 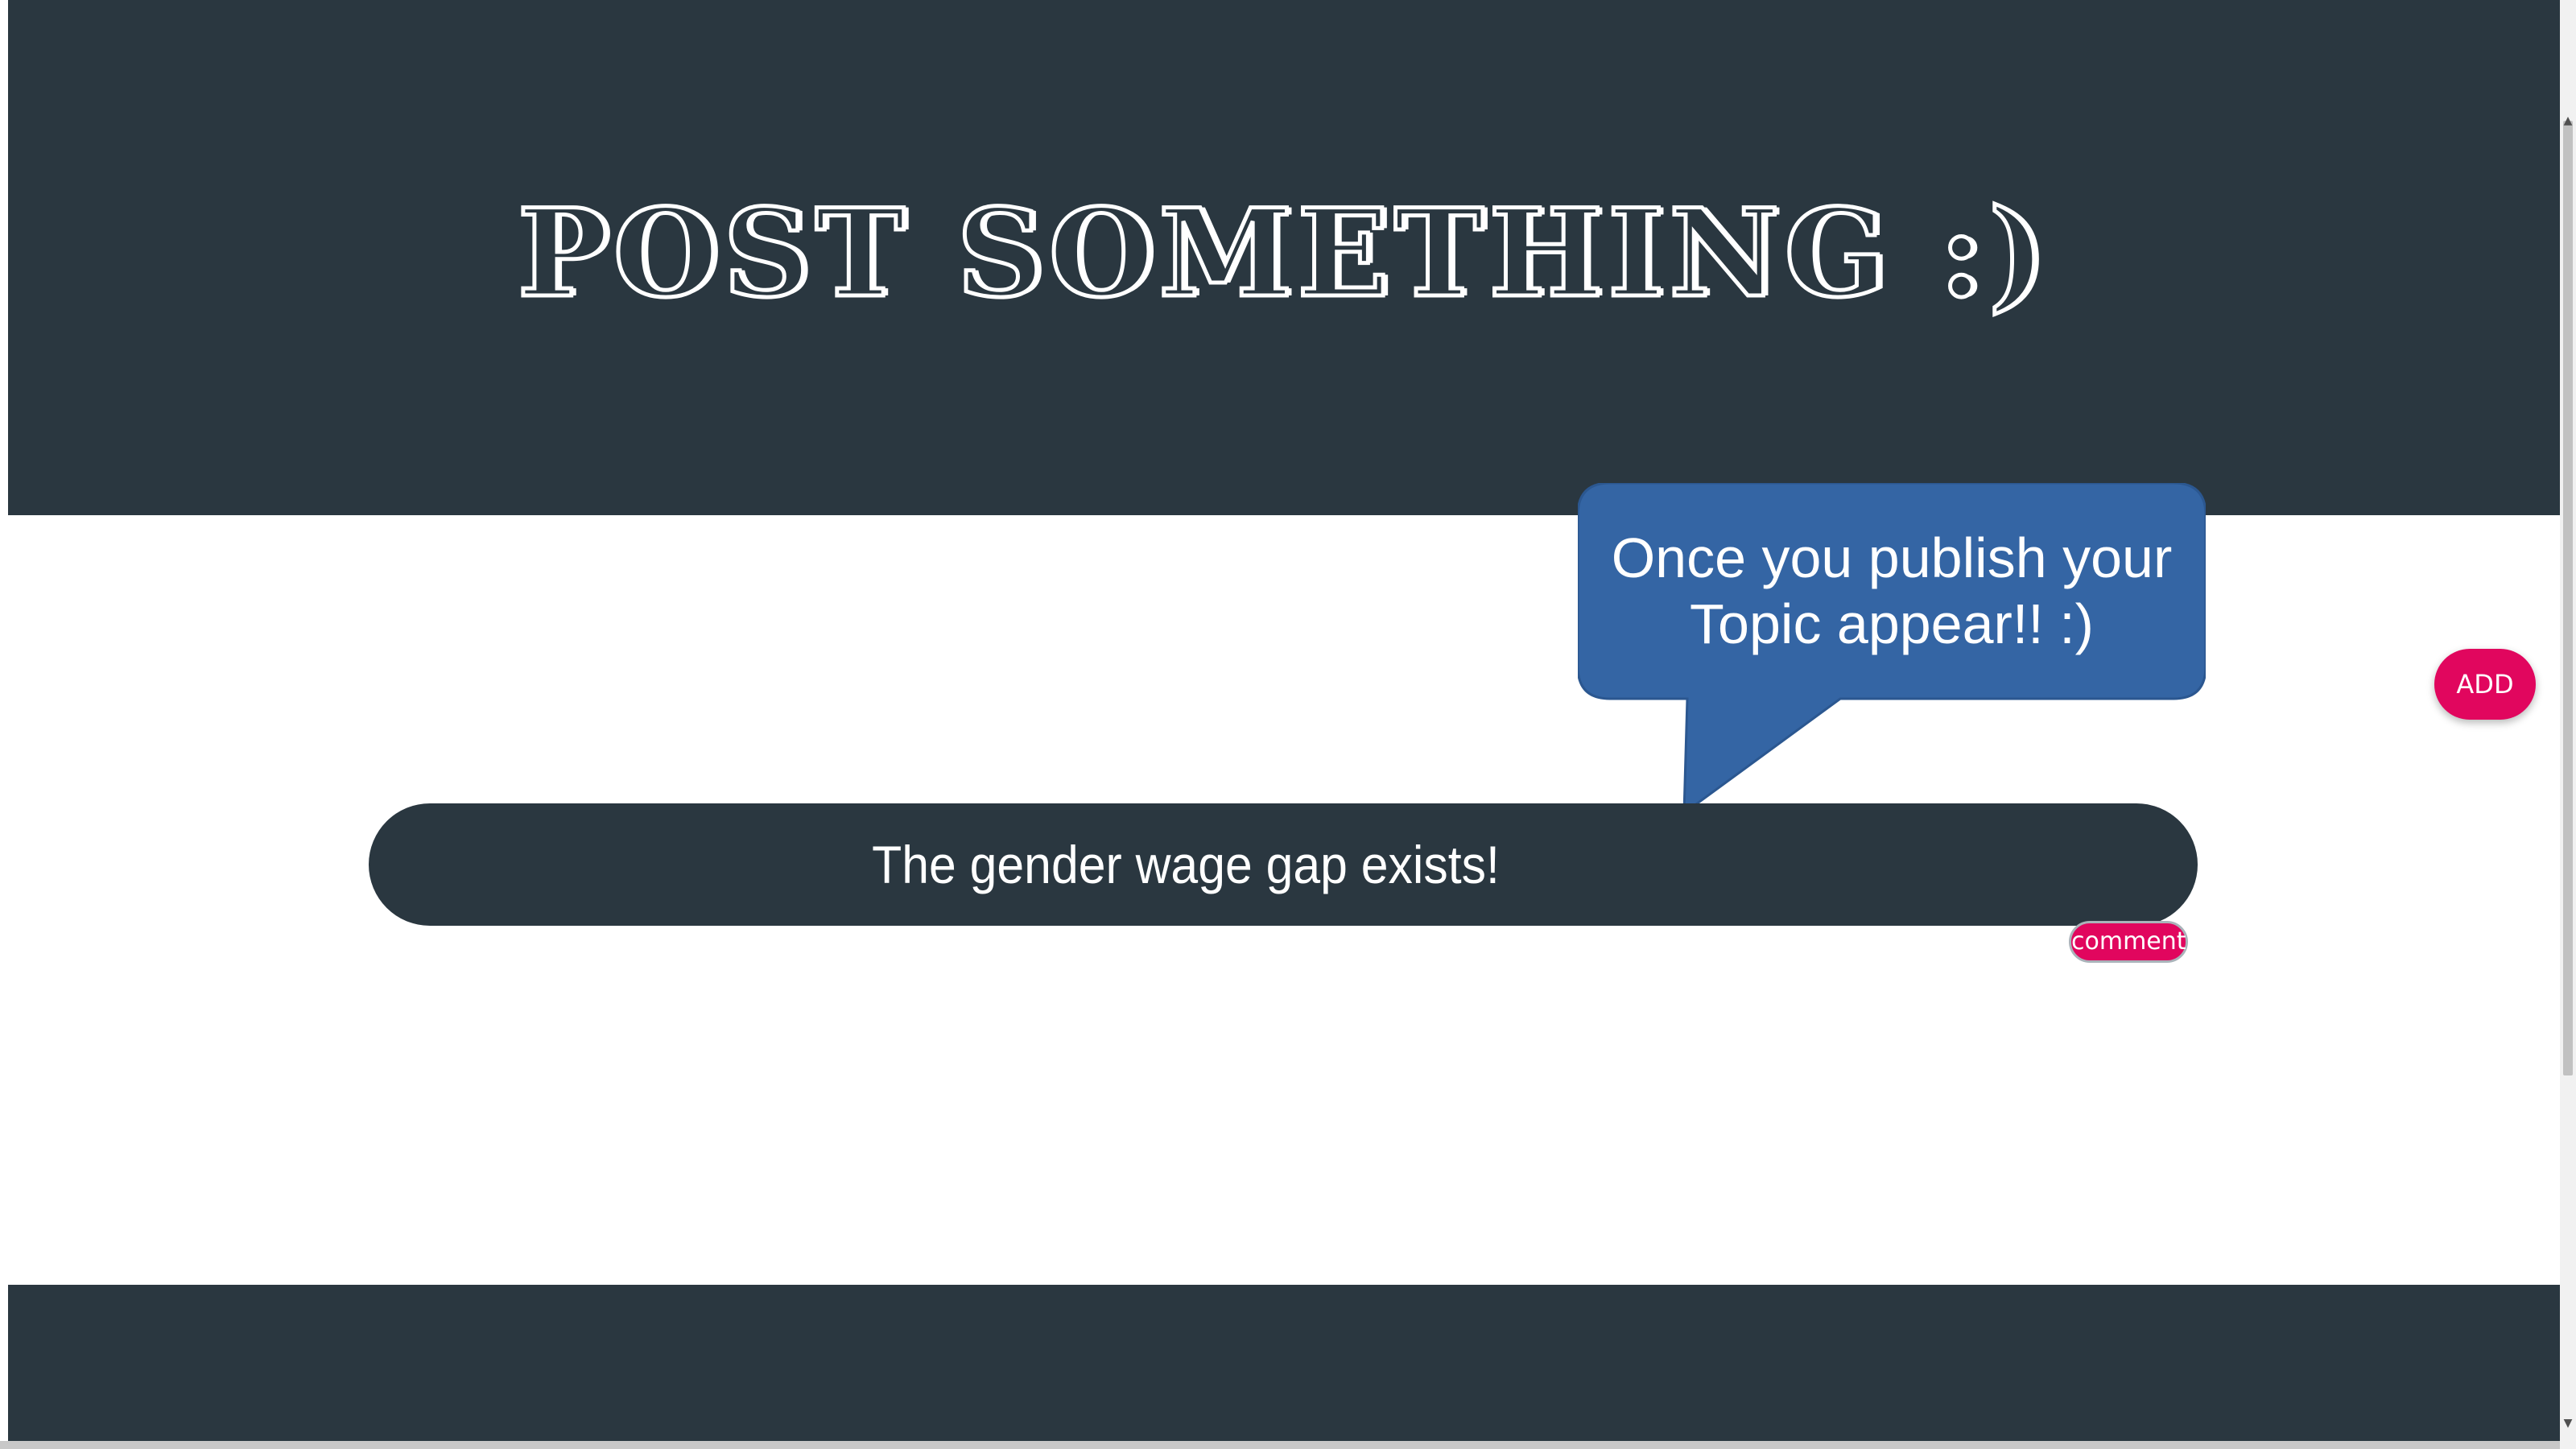 What do you see at coordinates (4, 724) in the screenshot?
I see `left-gutter` at bounding box center [4, 724].